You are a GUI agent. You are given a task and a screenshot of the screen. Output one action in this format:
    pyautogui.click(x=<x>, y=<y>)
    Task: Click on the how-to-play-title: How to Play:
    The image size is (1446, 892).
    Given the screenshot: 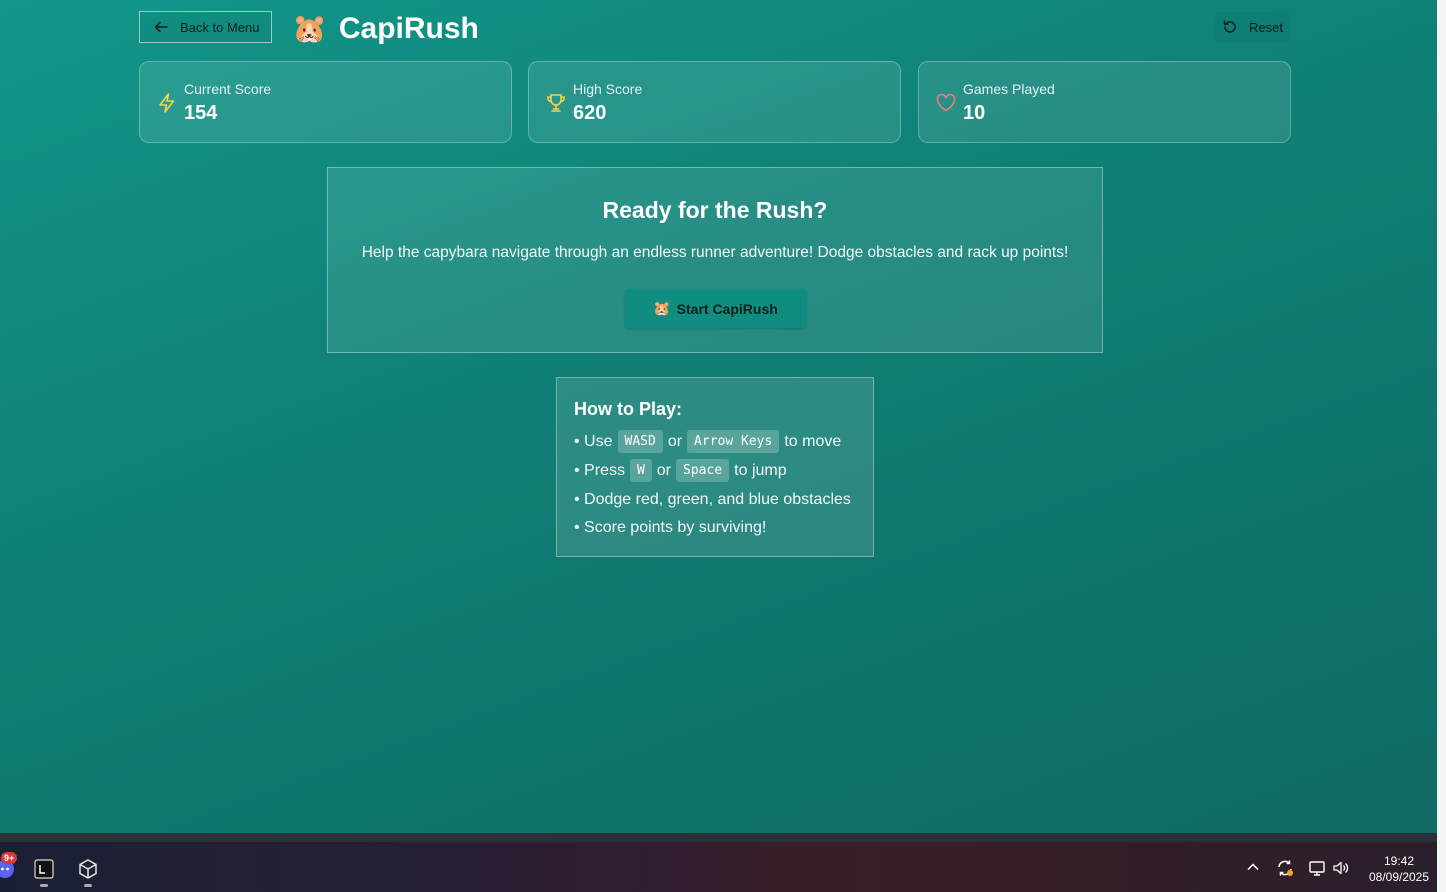 What is the action you would take?
    pyautogui.click(x=628, y=409)
    